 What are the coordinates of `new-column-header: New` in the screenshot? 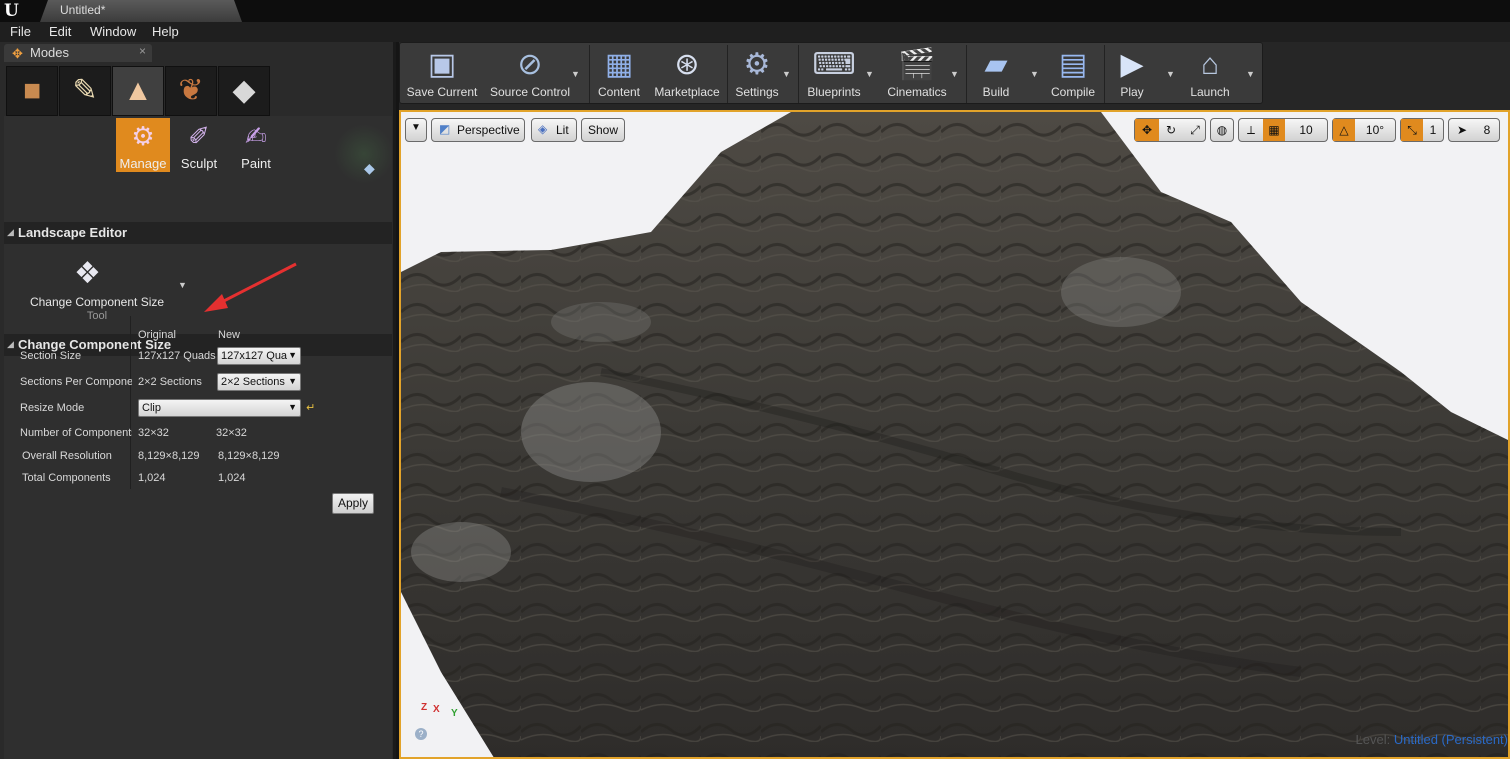 It's located at (229, 335).